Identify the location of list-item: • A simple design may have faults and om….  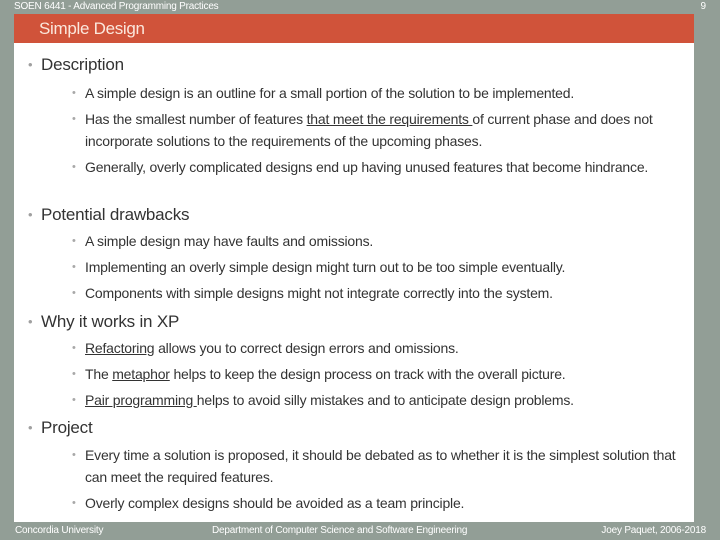
(377, 241).